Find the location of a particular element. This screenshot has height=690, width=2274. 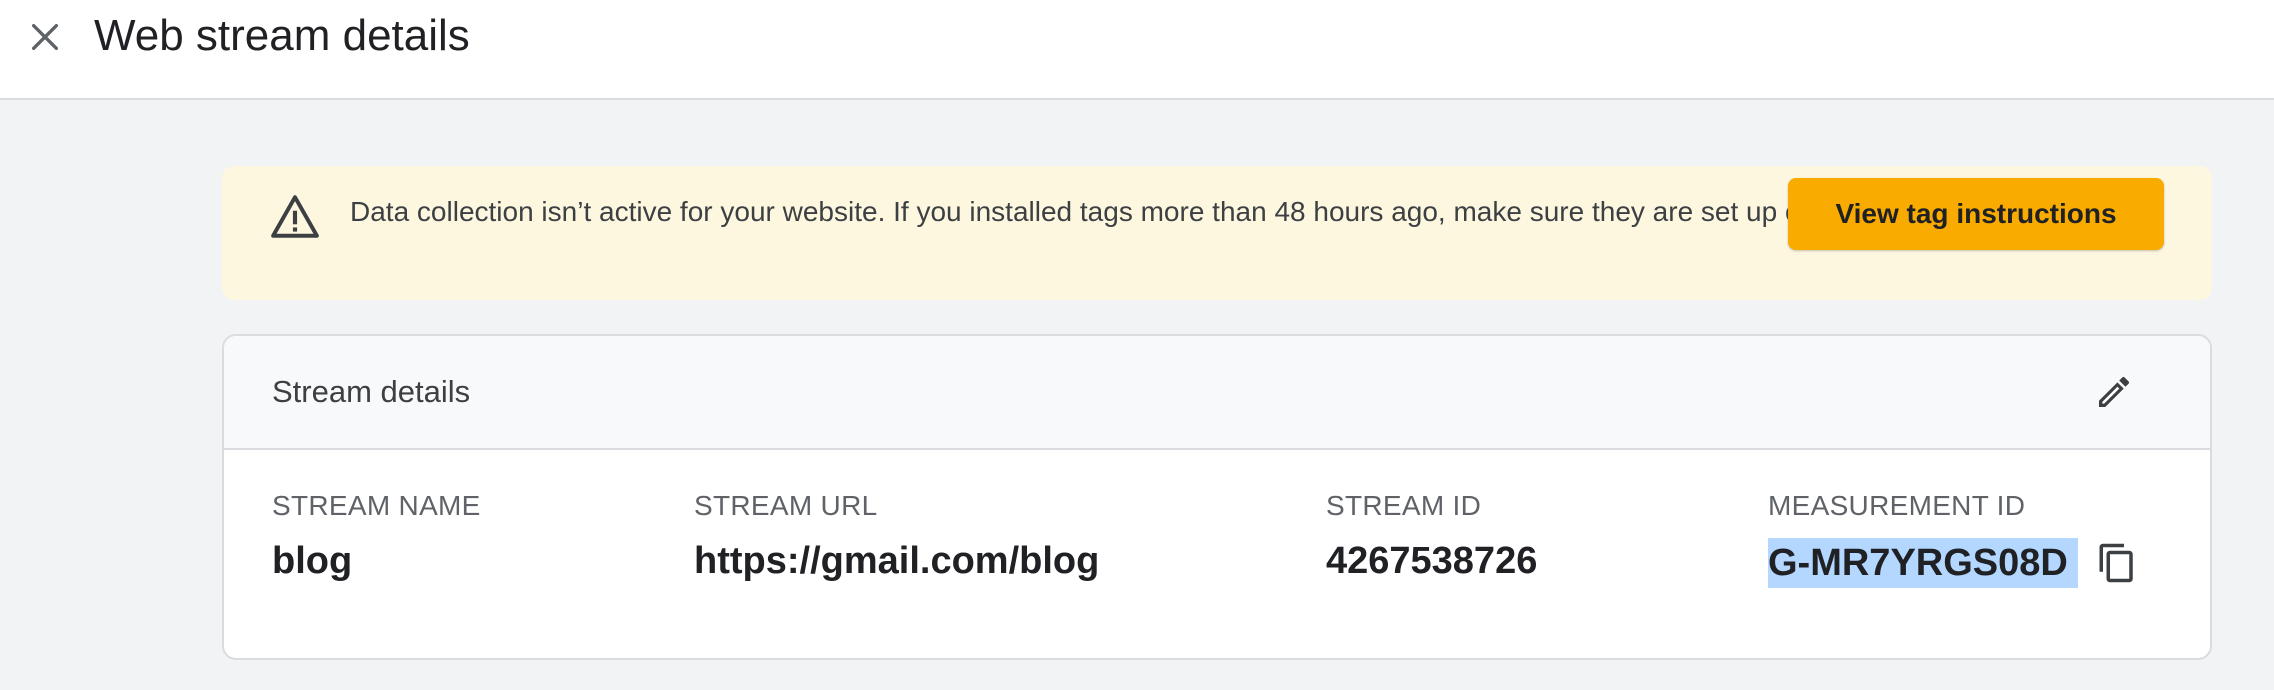

measurement-id-value: G-MR7YRGS08D is located at coordinates (1923, 563).